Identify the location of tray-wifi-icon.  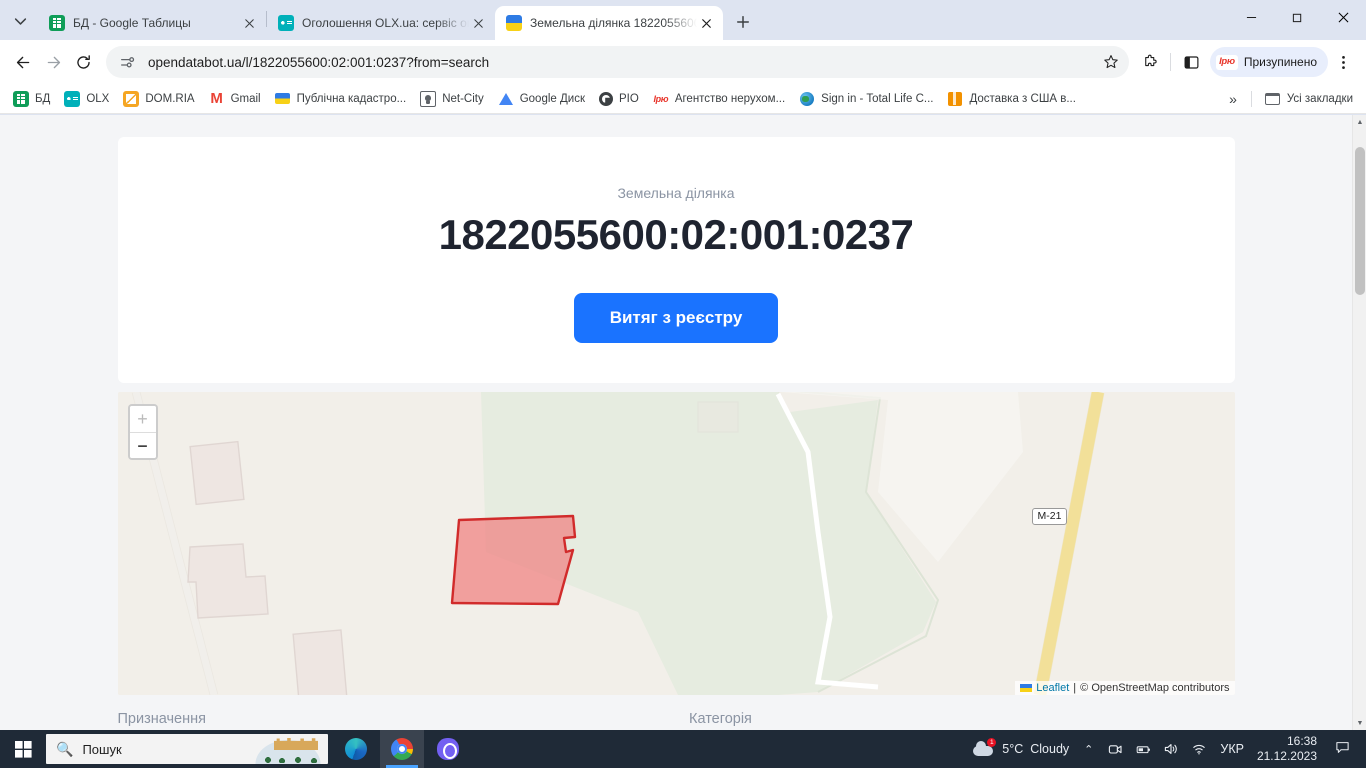
(1199, 749).